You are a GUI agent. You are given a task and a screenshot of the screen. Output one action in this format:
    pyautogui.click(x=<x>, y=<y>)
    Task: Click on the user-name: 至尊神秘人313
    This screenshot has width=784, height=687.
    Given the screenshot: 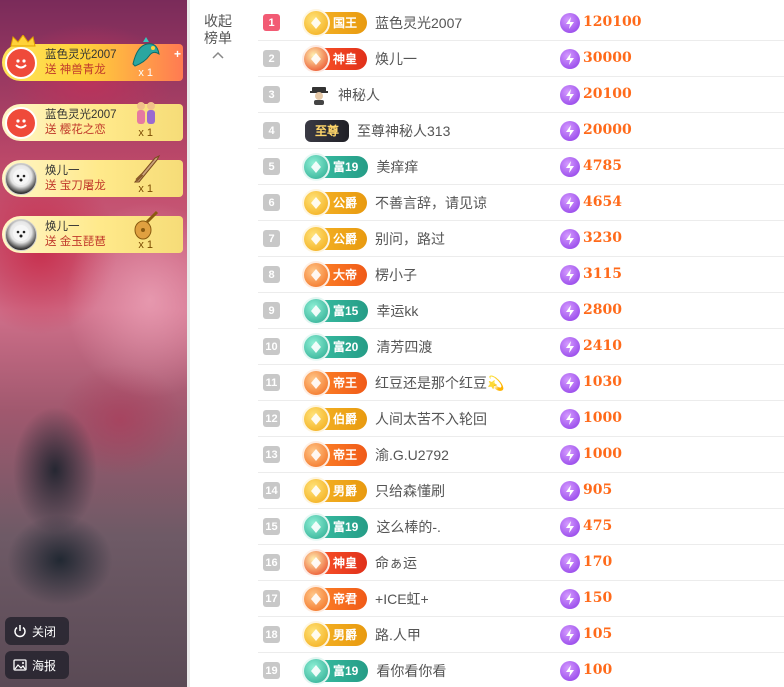 What is the action you would take?
    pyautogui.click(x=403, y=131)
    